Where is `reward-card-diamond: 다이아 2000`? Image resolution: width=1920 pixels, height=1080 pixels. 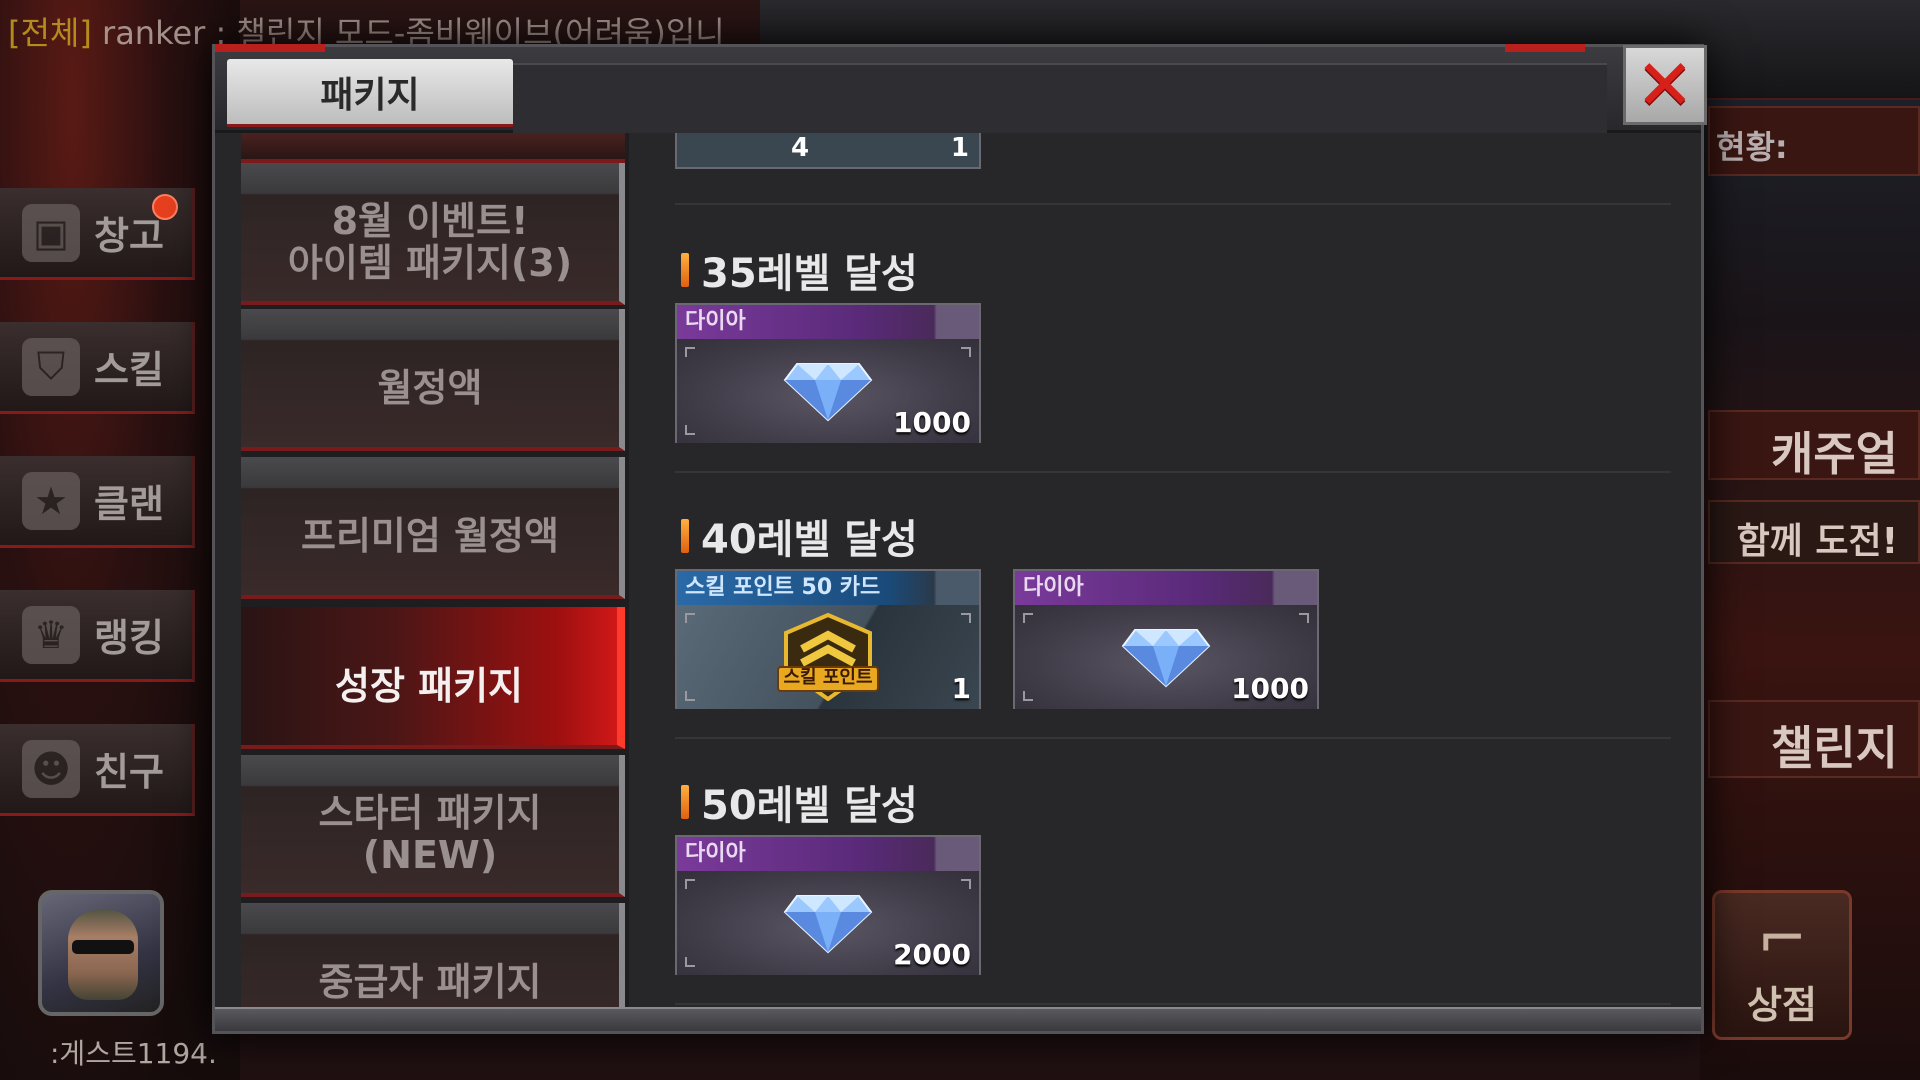 reward-card-diamond: 다이아 2000 is located at coordinates (828, 905).